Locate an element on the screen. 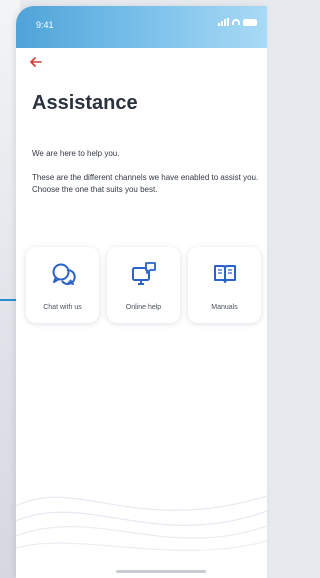  intro-heading: We are here to help you. is located at coordinates (76, 153).